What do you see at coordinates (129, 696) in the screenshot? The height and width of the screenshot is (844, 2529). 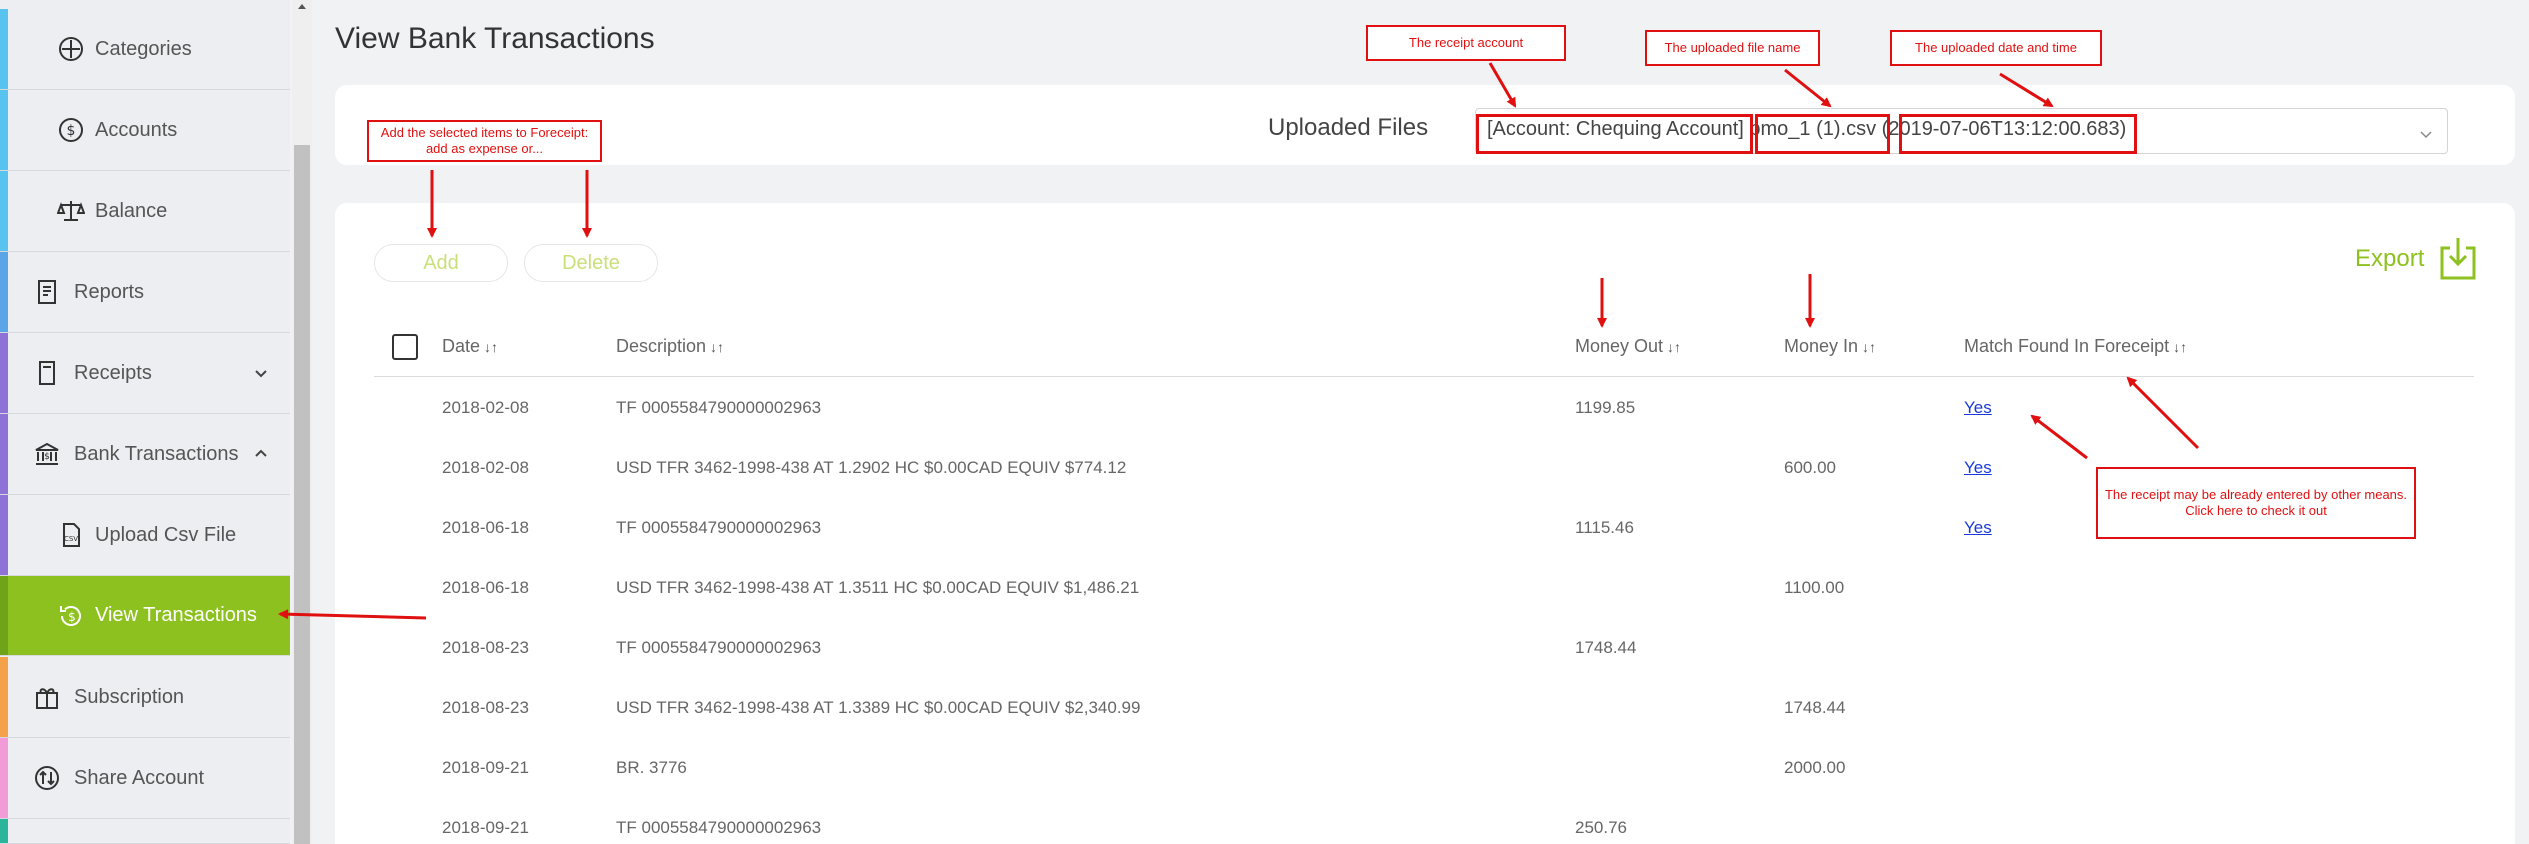 I see `sidebar-item-label: Subscription` at bounding box center [129, 696].